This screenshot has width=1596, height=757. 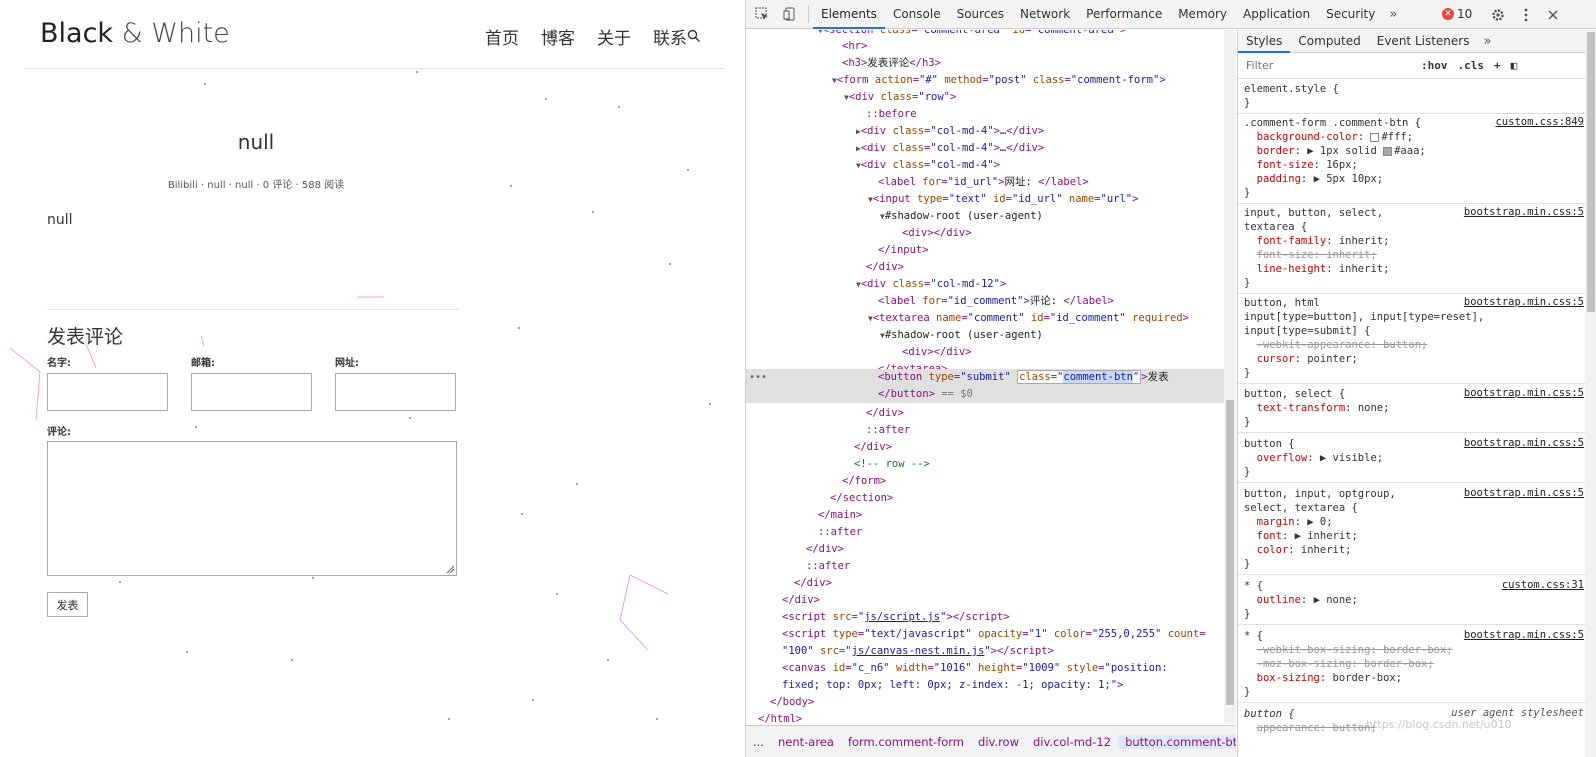 What do you see at coordinates (502, 36) in the screenshot?
I see `nav-item-home: 首页` at bounding box center [502, 36].